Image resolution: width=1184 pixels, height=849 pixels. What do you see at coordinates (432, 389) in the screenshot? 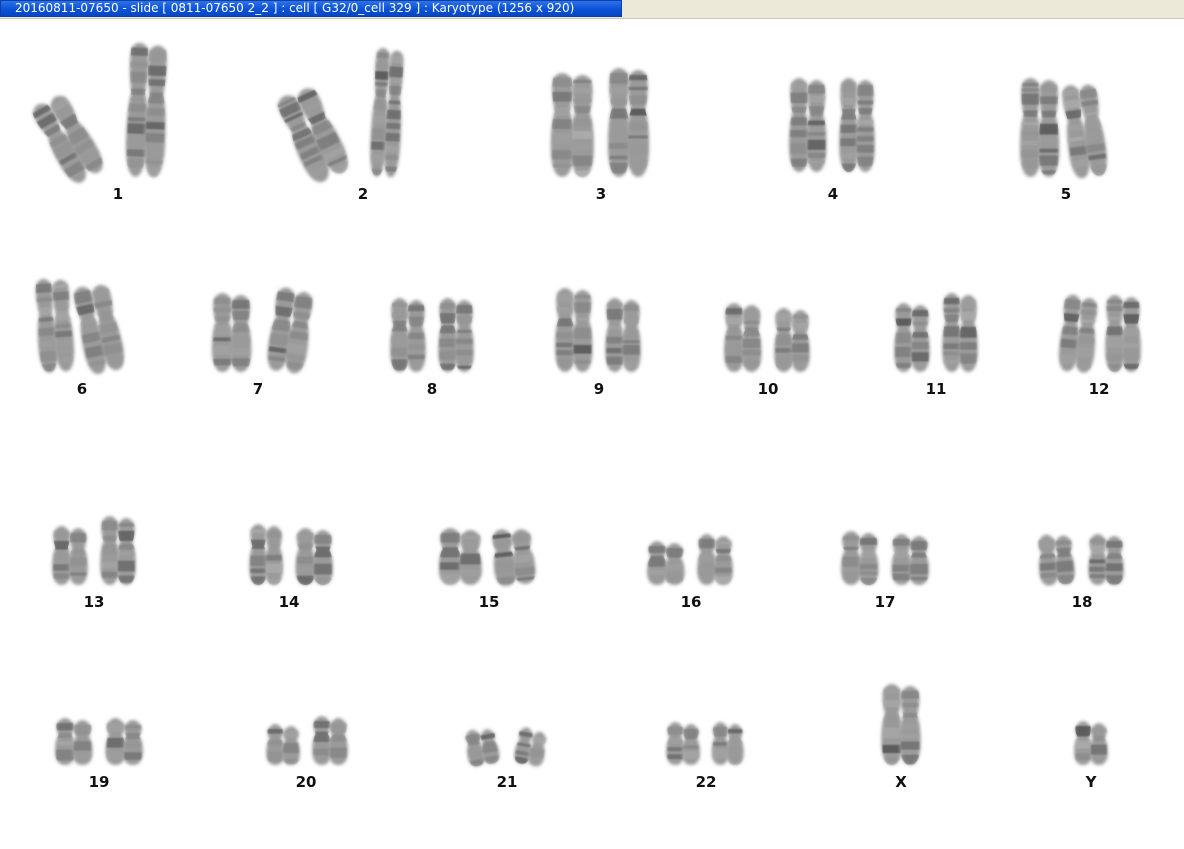
I see `chromosome-label: 8` at bounding box center [432, 389].